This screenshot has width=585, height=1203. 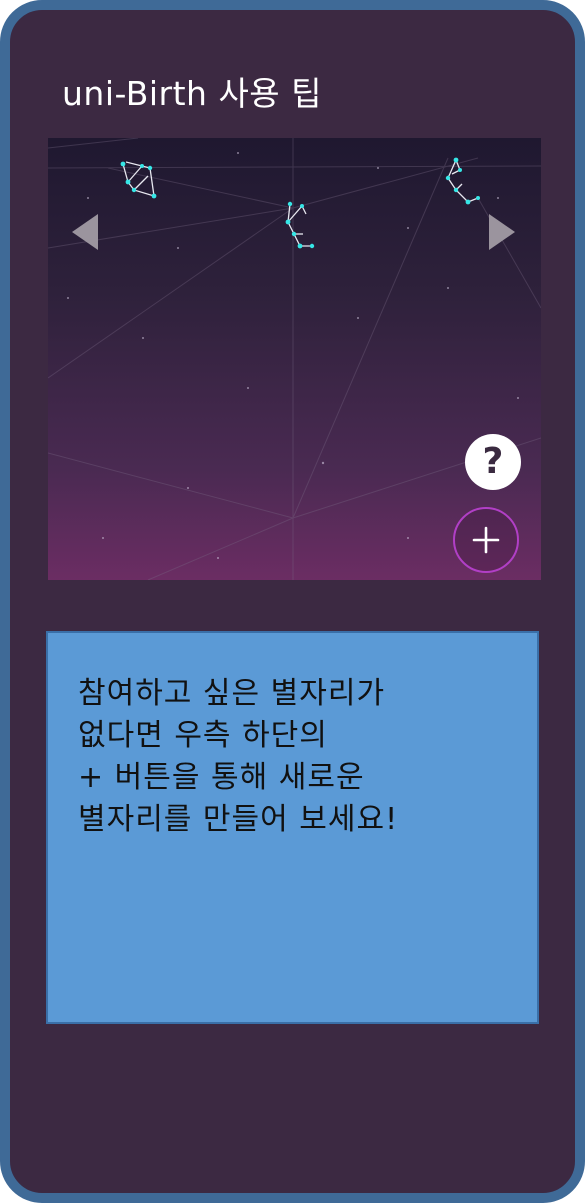 What do you see at coordinates (299, 225) in the screenshot?
I see `constellation-center` at bounding box center [299, 225].